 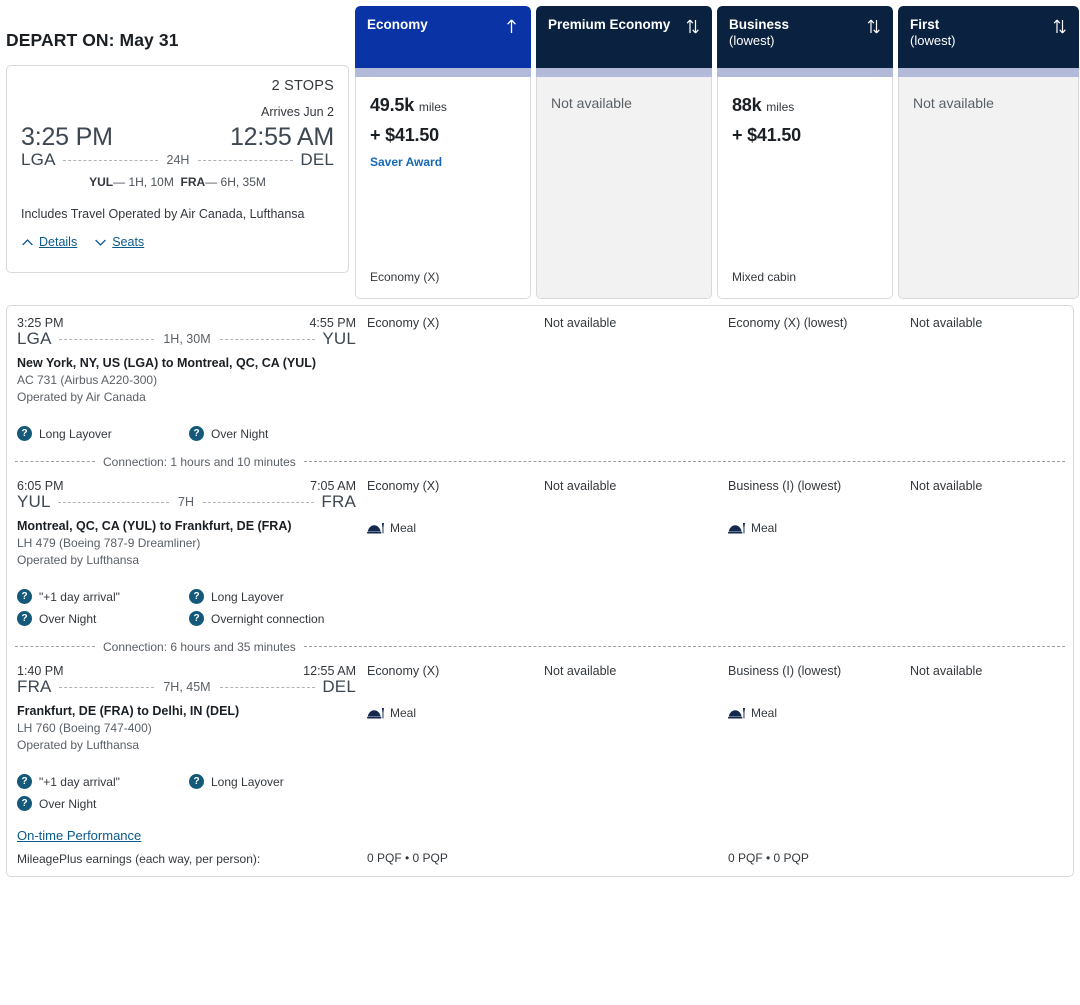 I want to click on segment-badges-1: ? Long Layover ? Over Night, so click(x=186, y=433).